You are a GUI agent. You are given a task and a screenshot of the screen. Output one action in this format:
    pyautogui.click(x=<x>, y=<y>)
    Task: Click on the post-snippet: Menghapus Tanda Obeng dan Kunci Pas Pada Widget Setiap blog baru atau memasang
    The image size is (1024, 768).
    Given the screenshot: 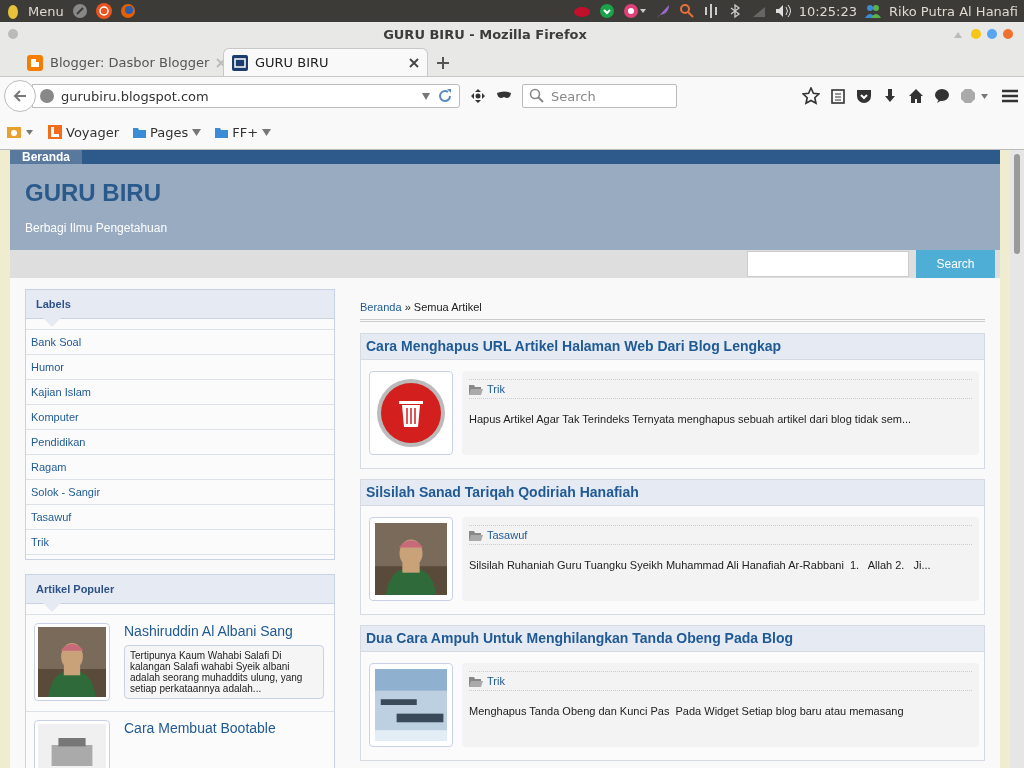 What is the action you would take?
    pyautogui.click(x=687, y=711)
    